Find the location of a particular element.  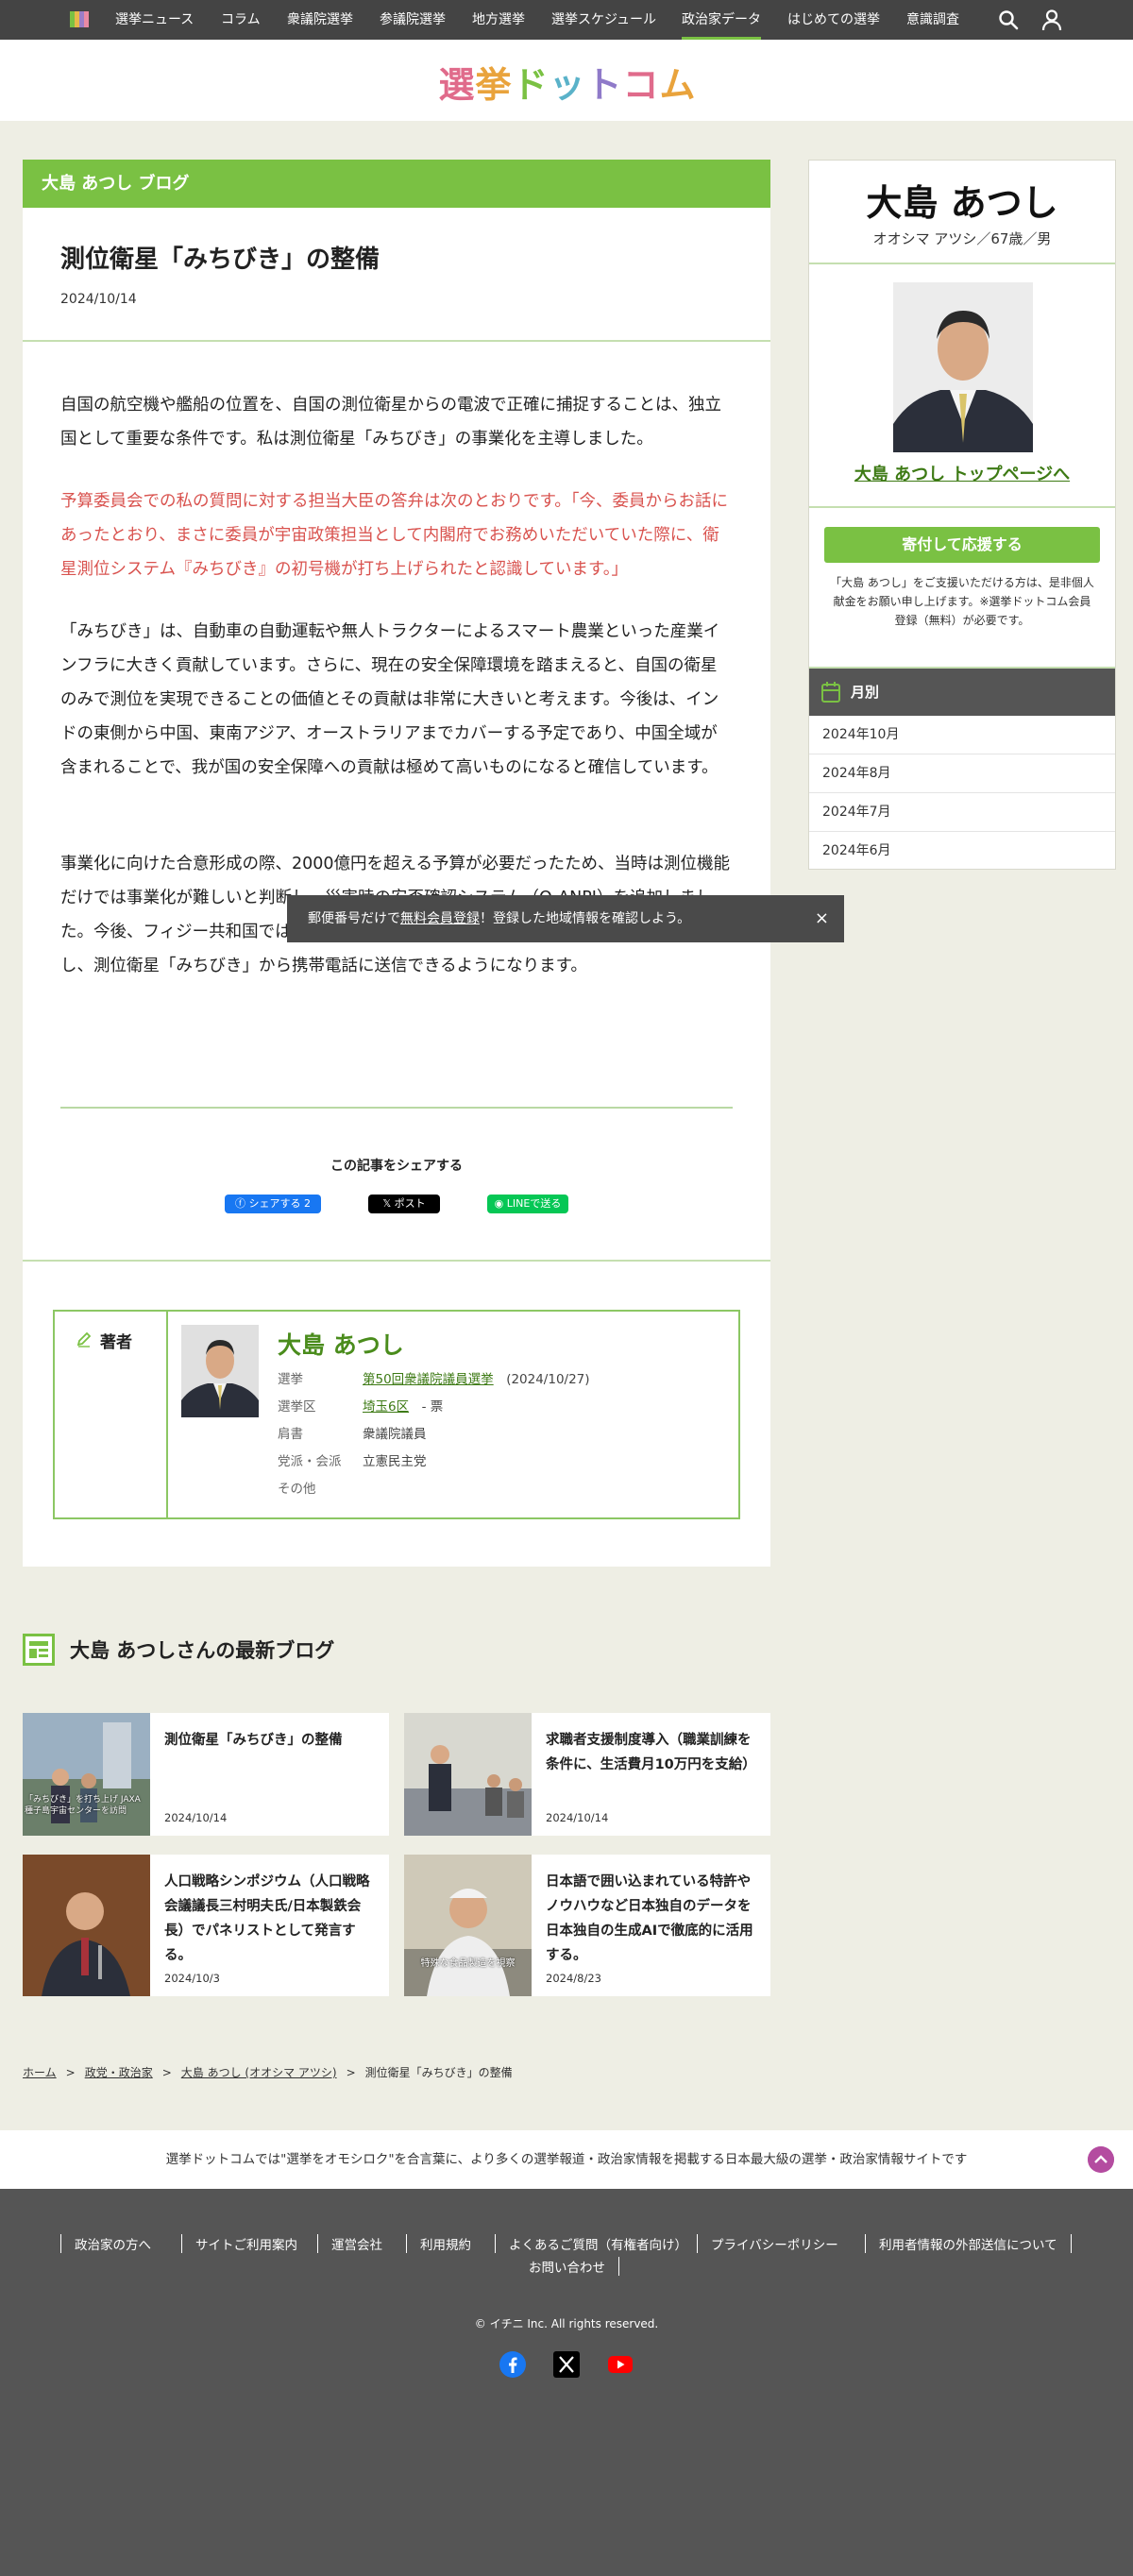

month-link: 2024年8月 is located at coordinates (962, 773).